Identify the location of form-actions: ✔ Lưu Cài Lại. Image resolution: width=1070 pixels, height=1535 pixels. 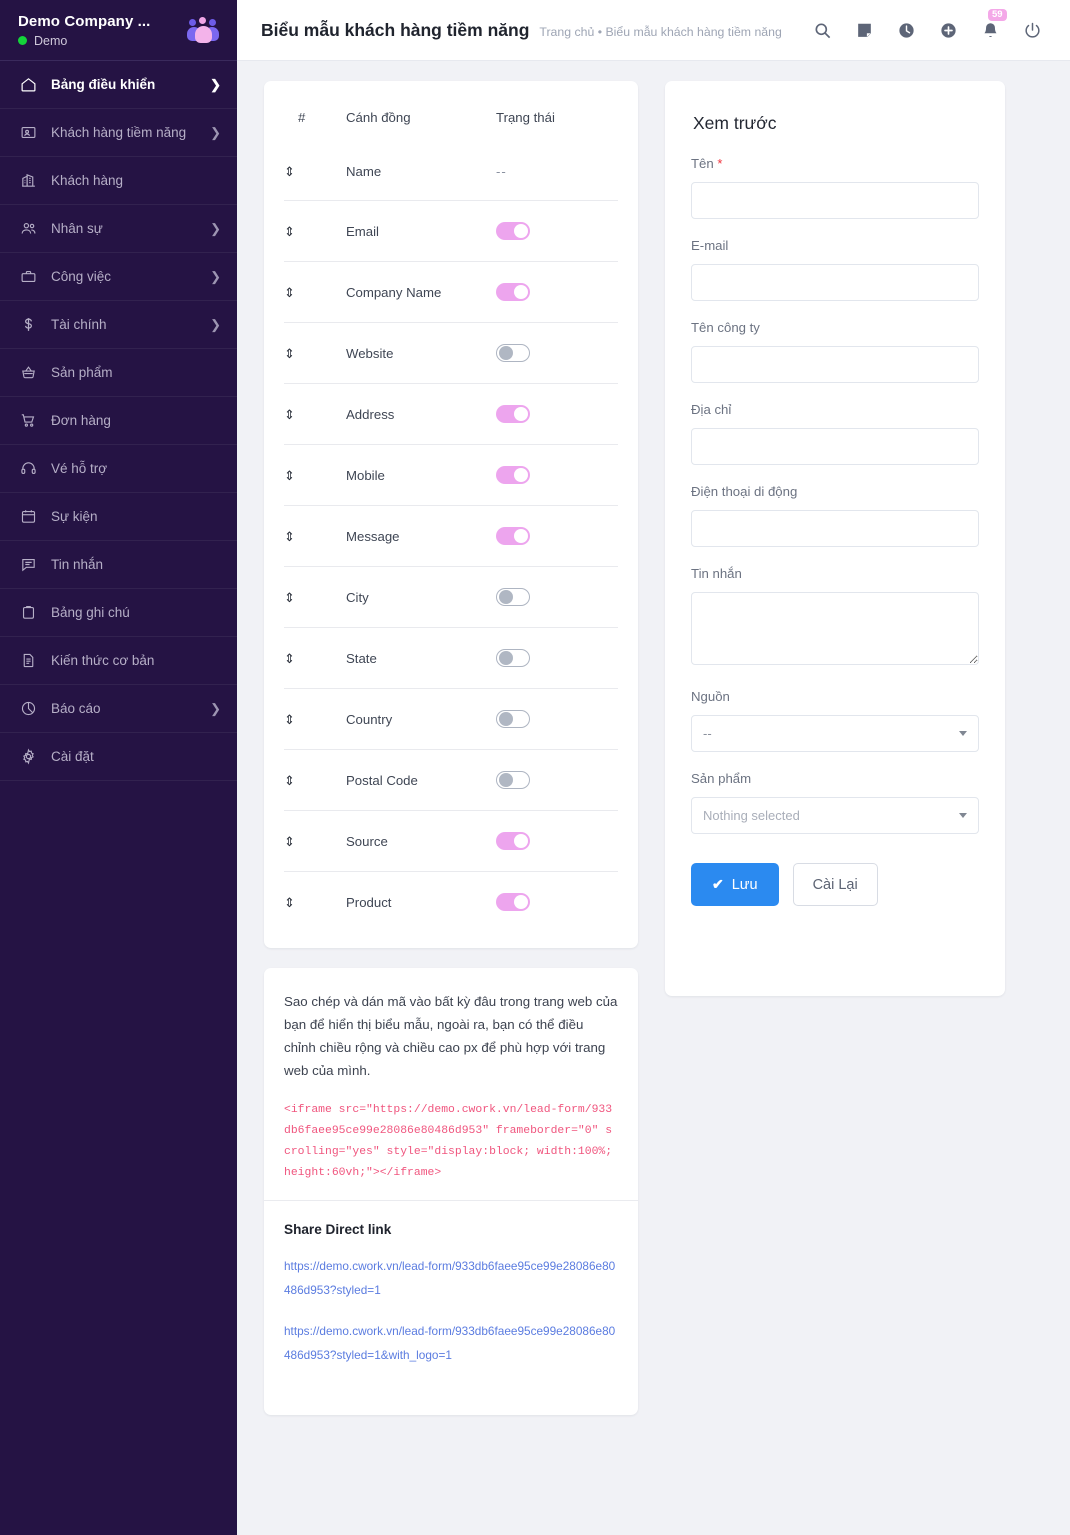
(835, 884).